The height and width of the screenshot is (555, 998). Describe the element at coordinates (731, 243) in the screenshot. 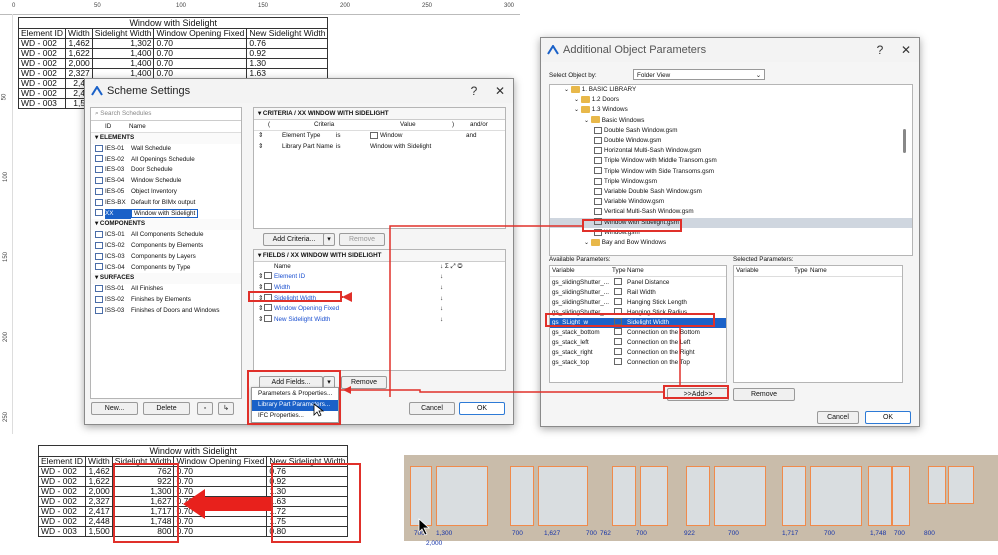

I see `tree-folder: ⌄ Bay and Bow Windows` at that location.